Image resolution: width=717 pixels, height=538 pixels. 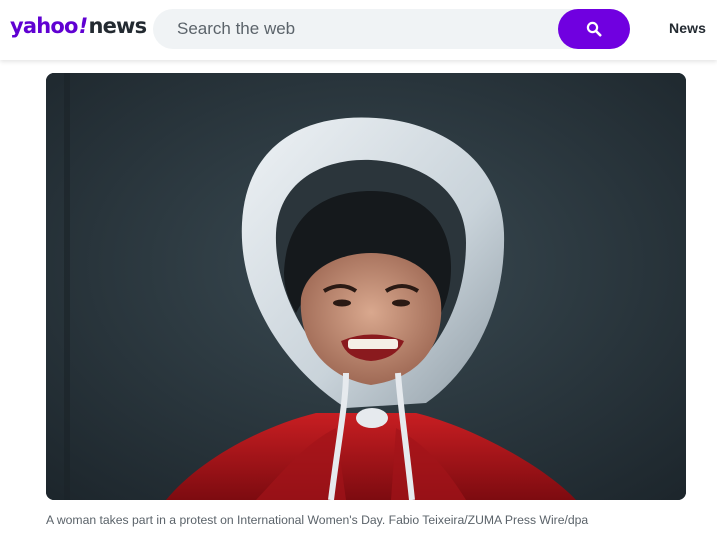 I want to click on search-icon, so click(x=594, y=29).